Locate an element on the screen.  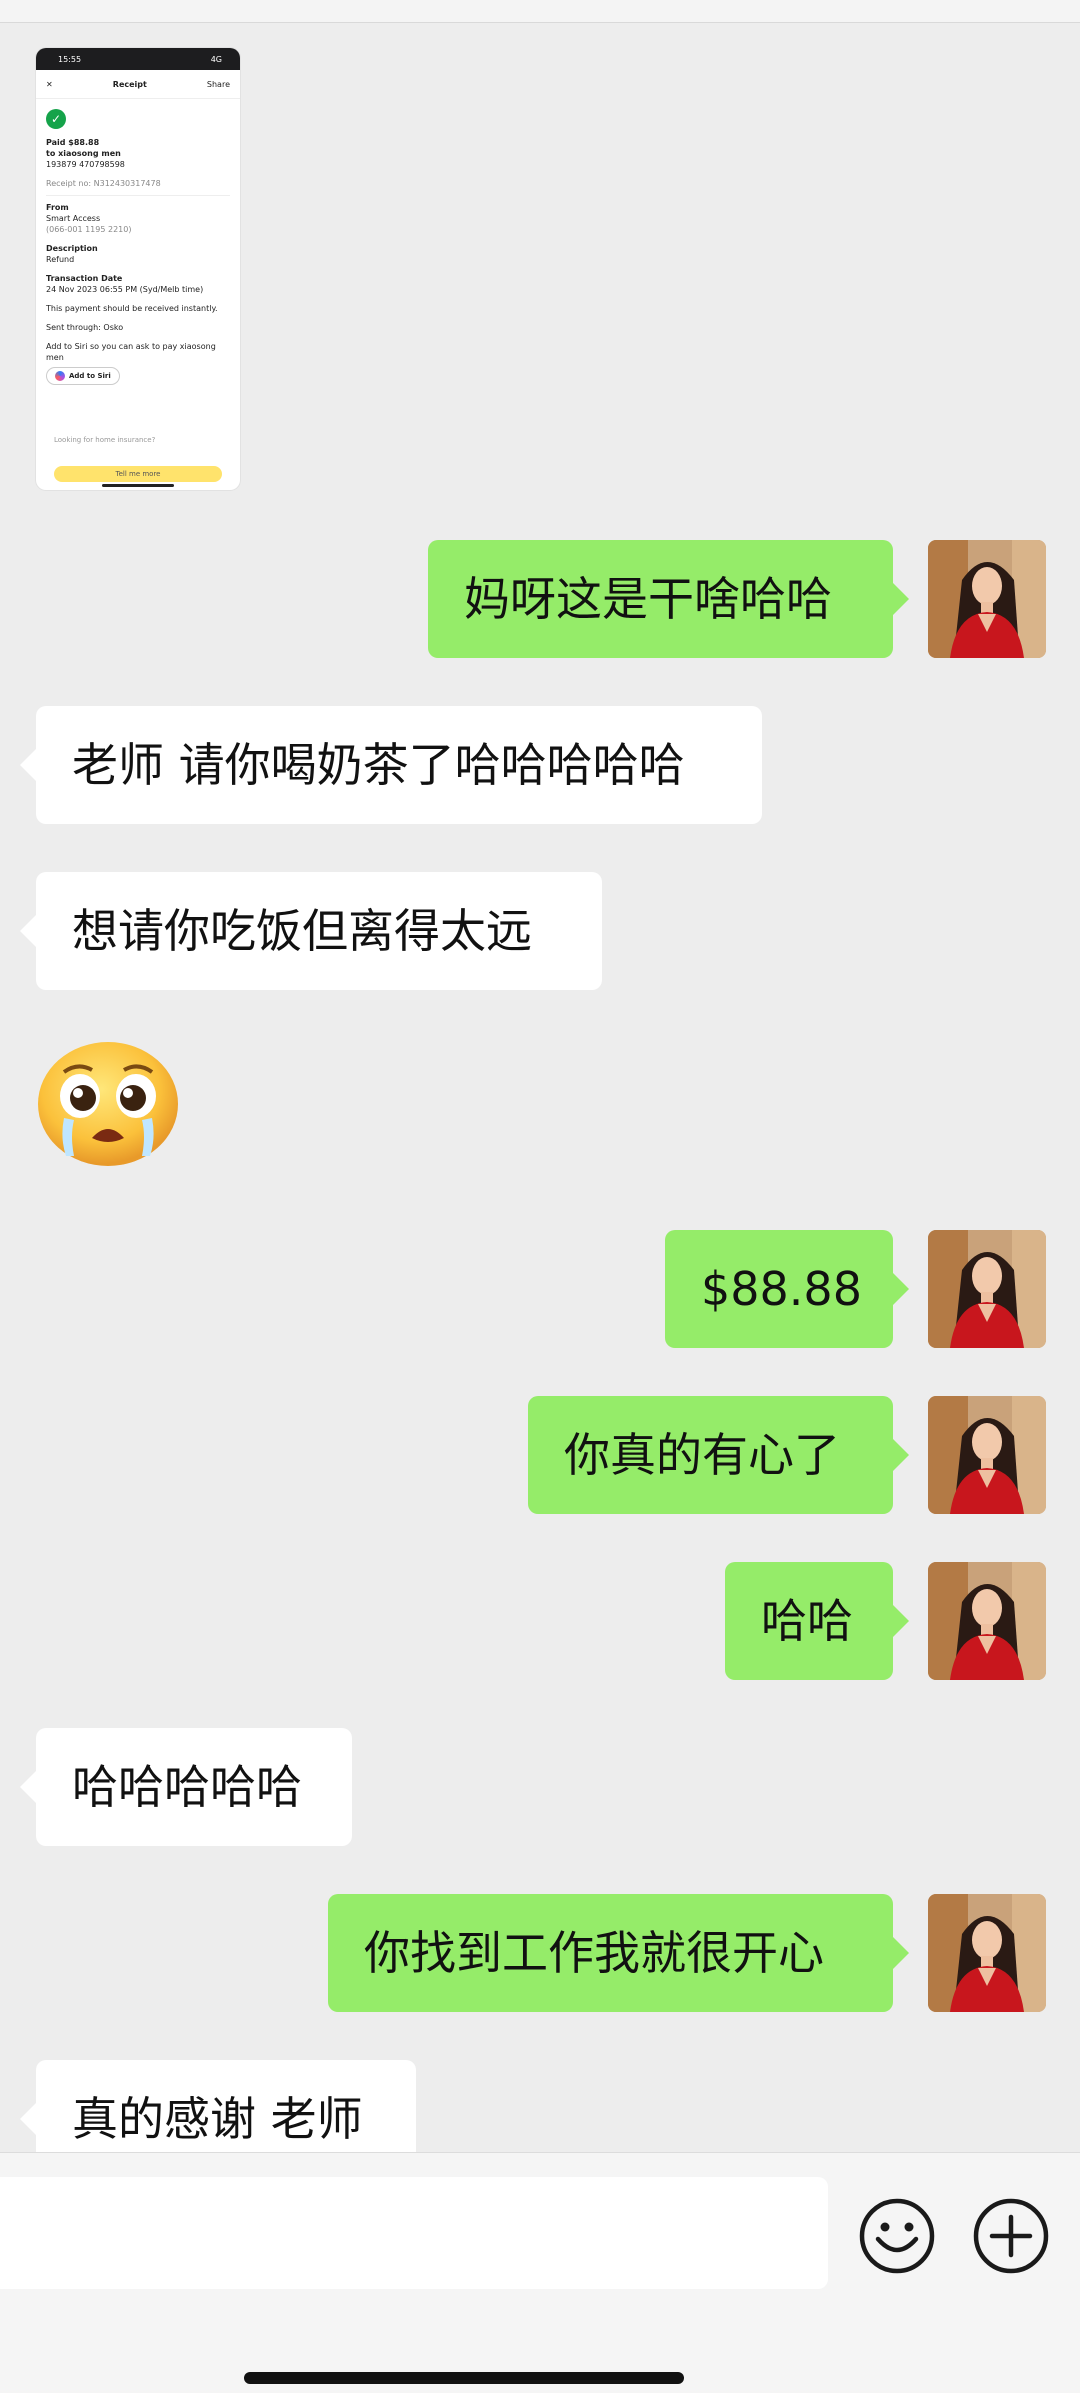
receipt-description-value: Refund is located at coordinates (60, 259).